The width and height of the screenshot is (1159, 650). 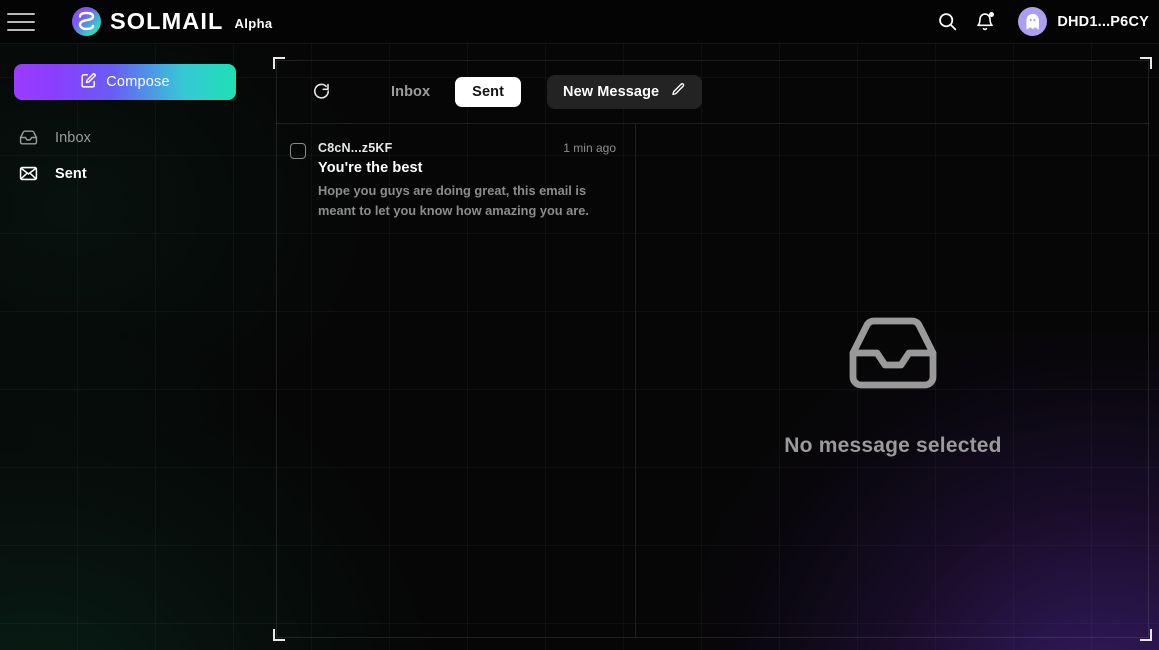 What do you see at coordinates (28, 173) in the screenshot?
I see `envelope-icon` at bounding box center [28, 173].